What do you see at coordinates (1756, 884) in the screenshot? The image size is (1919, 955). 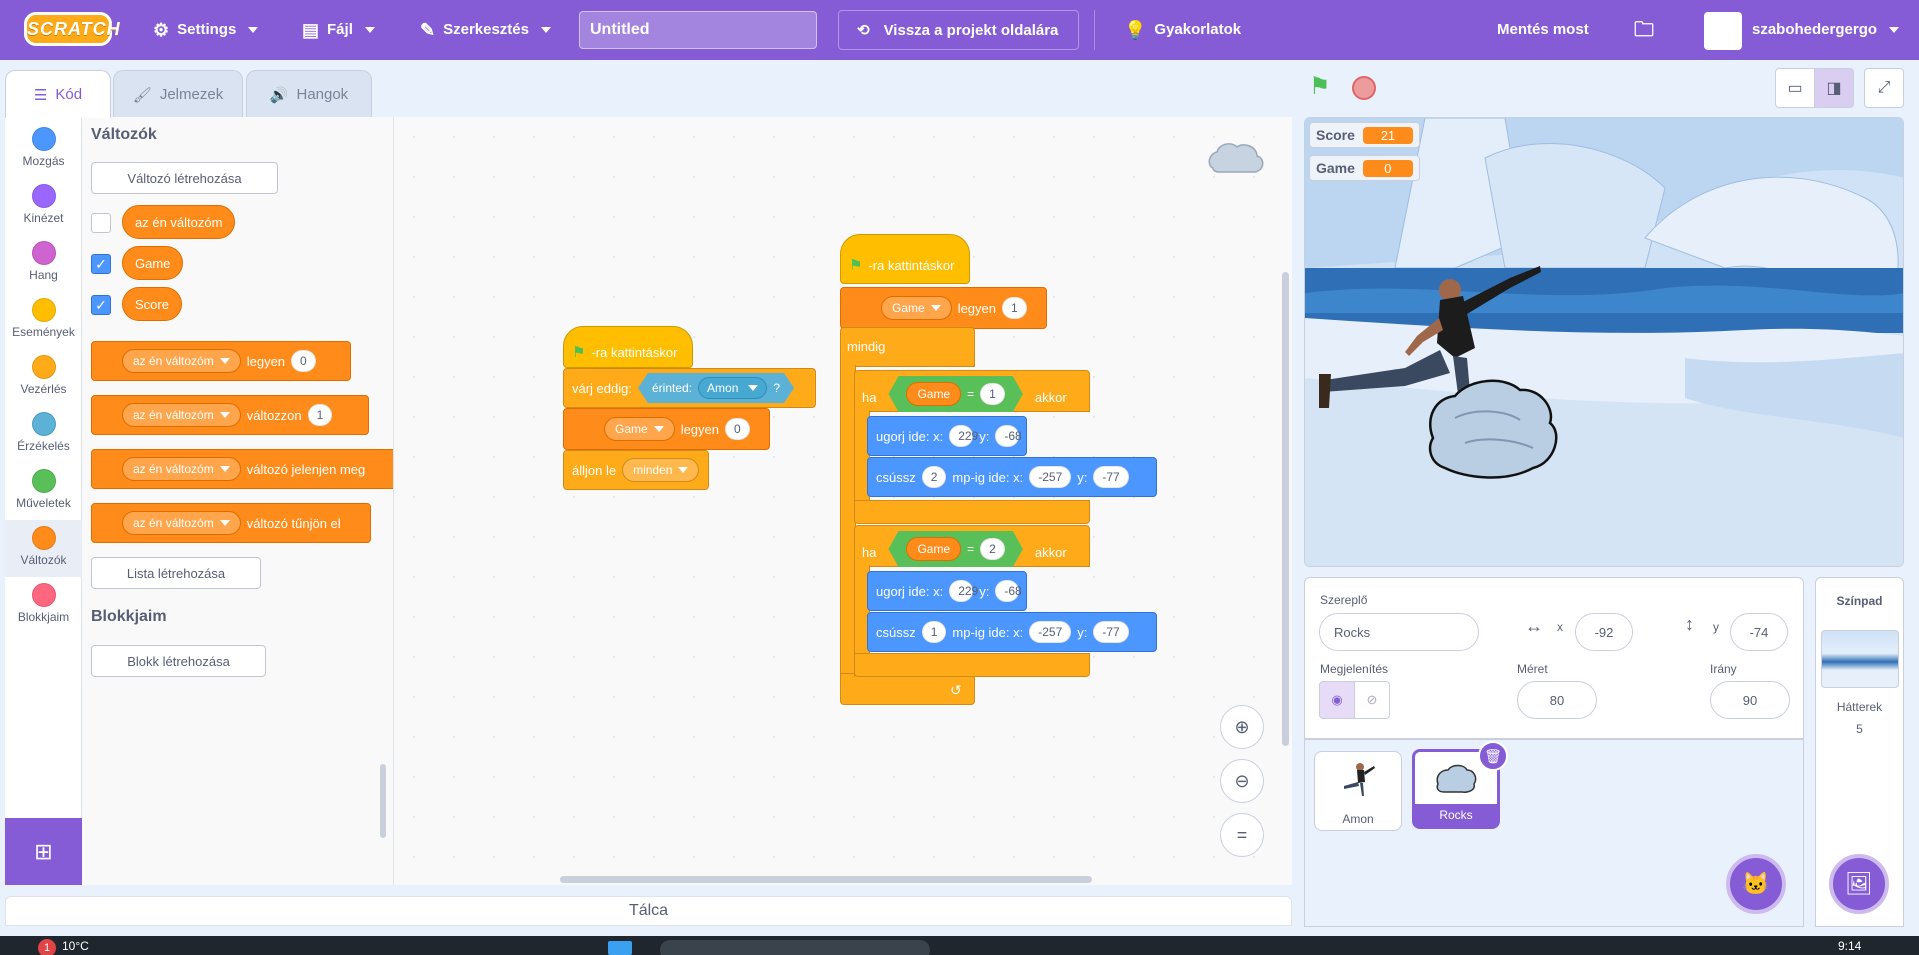 I see `choose-sprite-button: 🐱` at bounding box center [1756, 884].